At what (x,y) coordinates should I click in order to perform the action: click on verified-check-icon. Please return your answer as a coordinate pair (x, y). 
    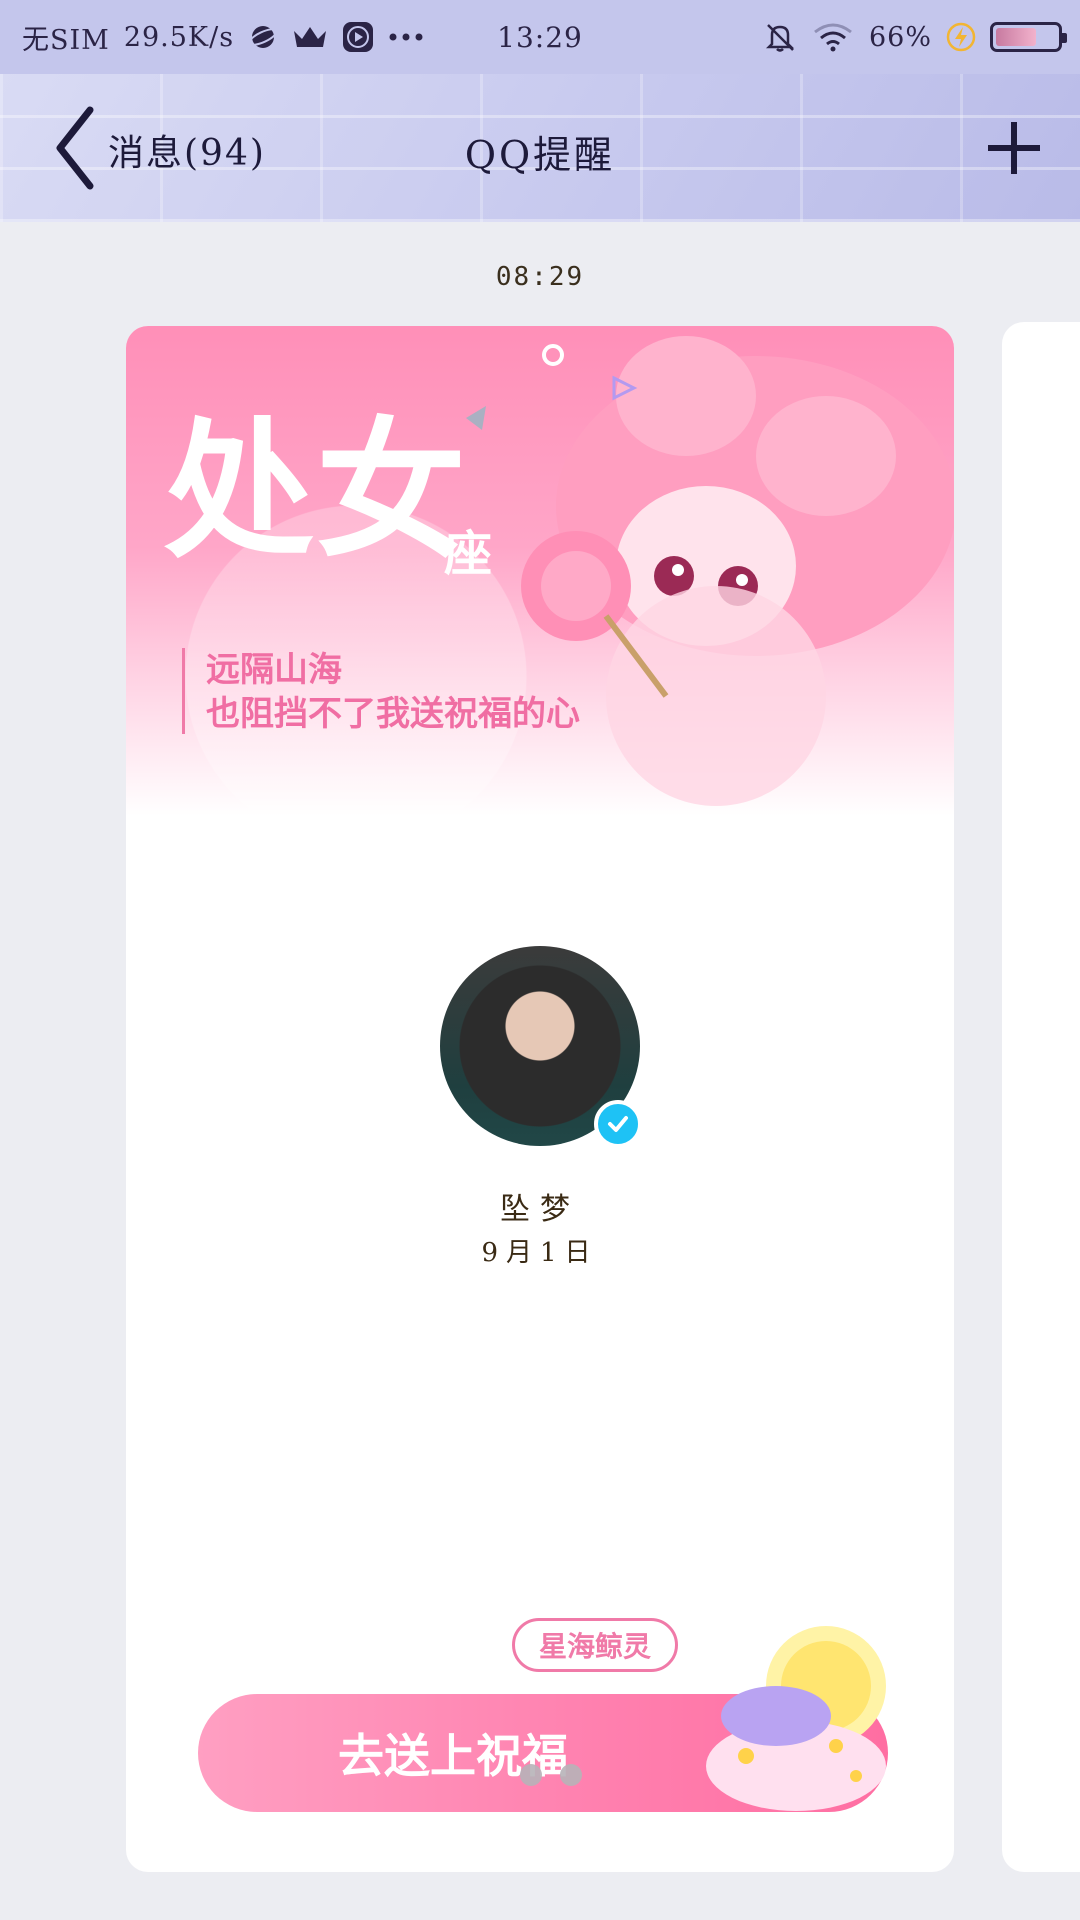
    Looking at the image, I should click on (618, 1124).